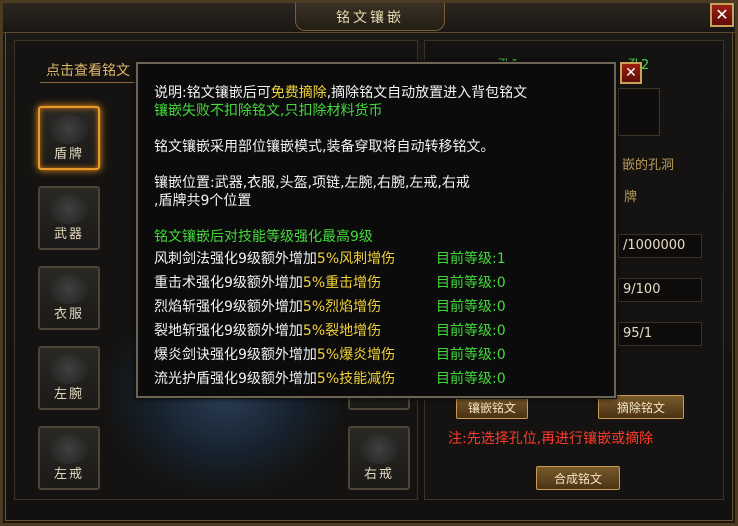 The width and height of the screenshot is (738, 526). I want to click on slot-right-ring: 右戒, so click(379, 458).